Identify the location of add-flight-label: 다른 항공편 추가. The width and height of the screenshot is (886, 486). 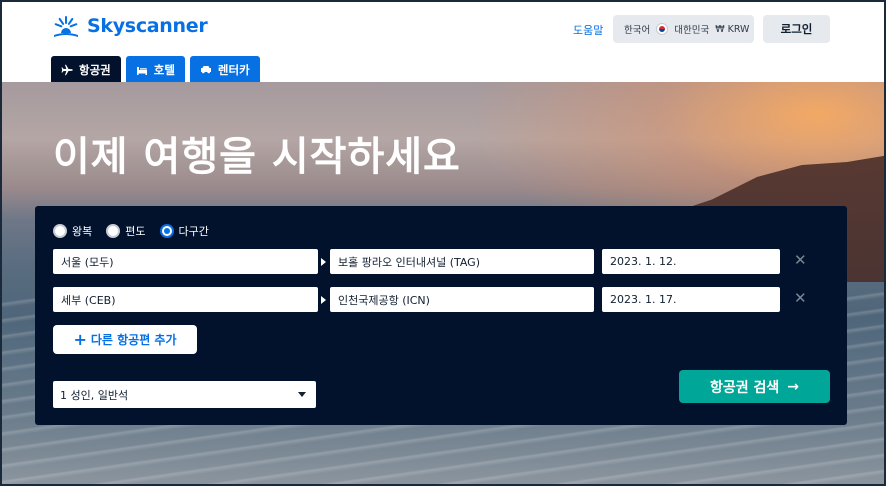
(133, 340).